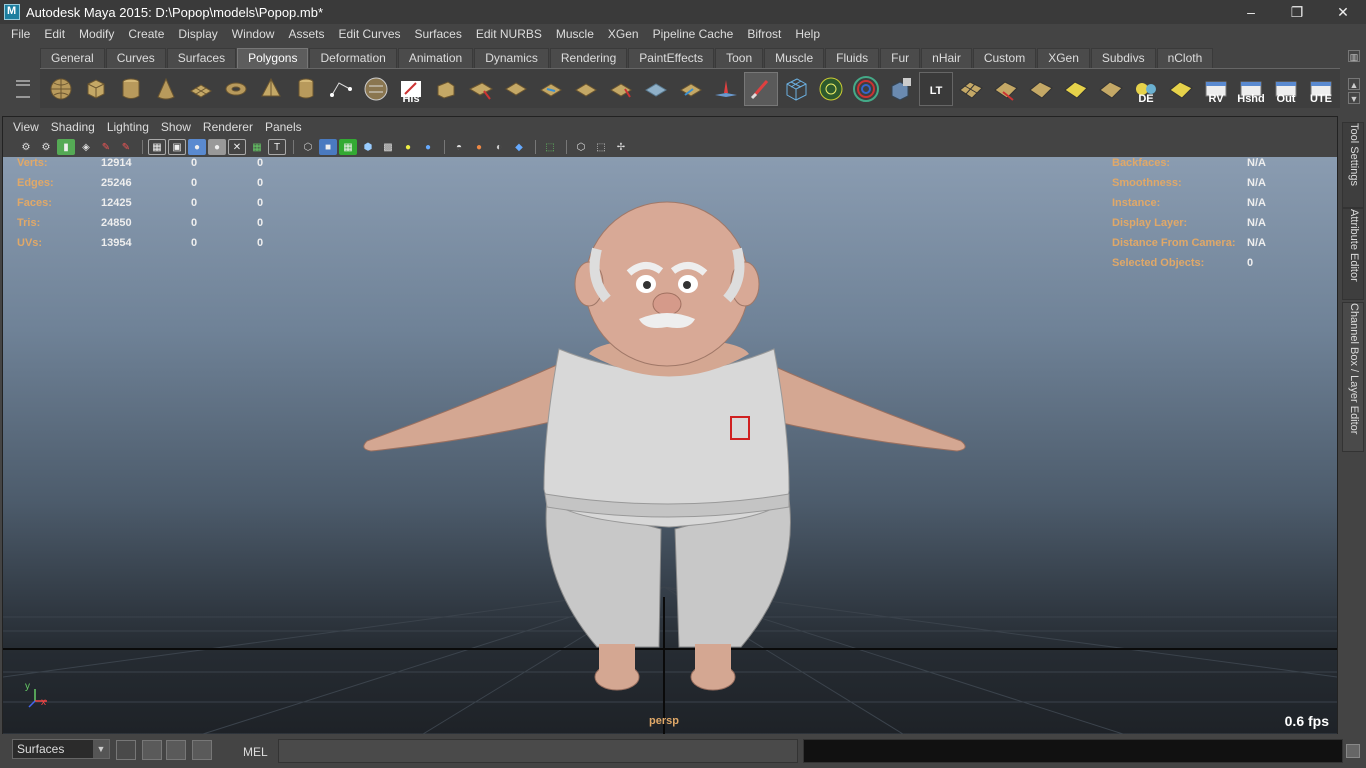  I want to click on bridge-icon, so click(516, 89).